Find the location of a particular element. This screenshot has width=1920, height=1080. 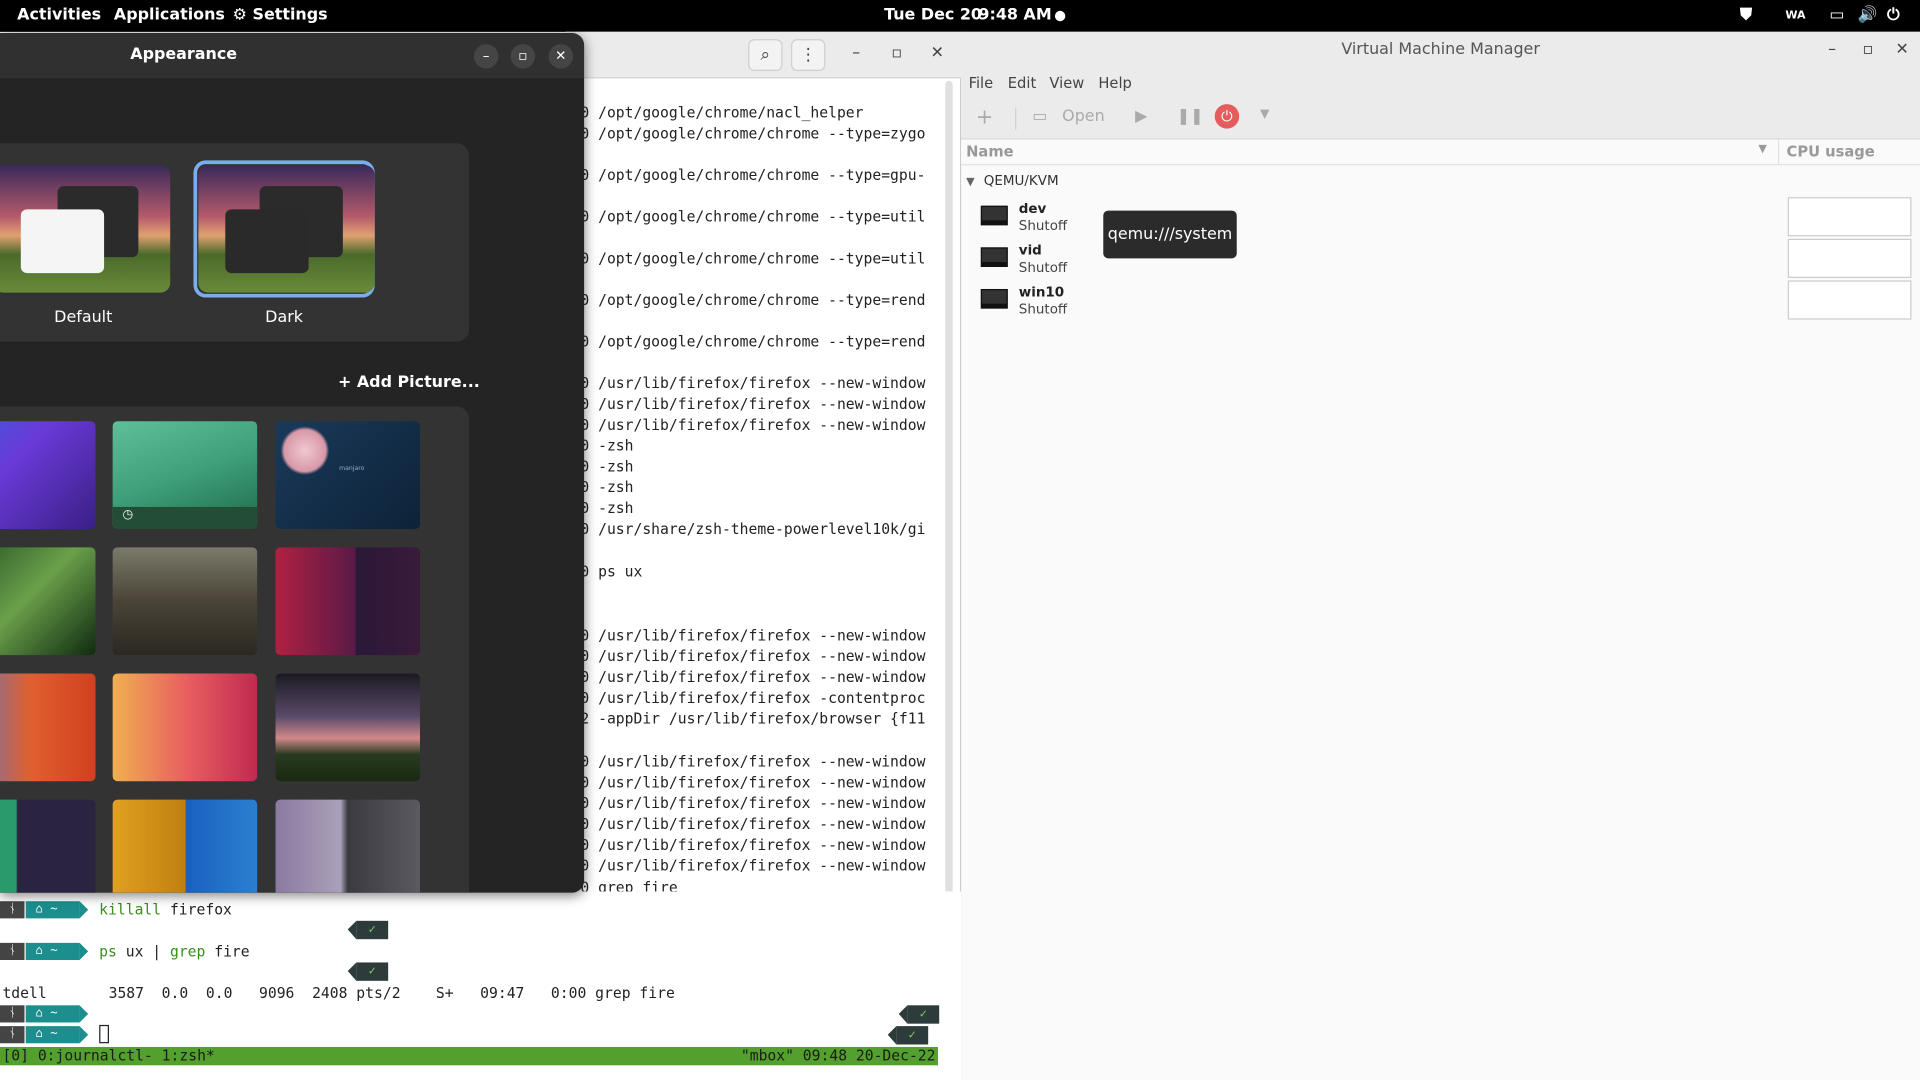

style-chooser: Default Dark is located at coordinates (234, 242).